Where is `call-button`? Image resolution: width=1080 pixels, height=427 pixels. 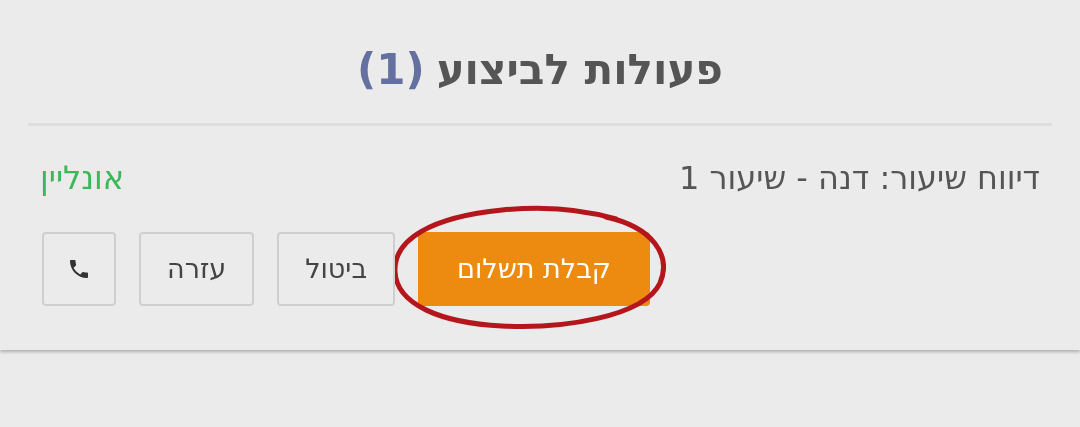 call-button is located at coordinates (79, 269).